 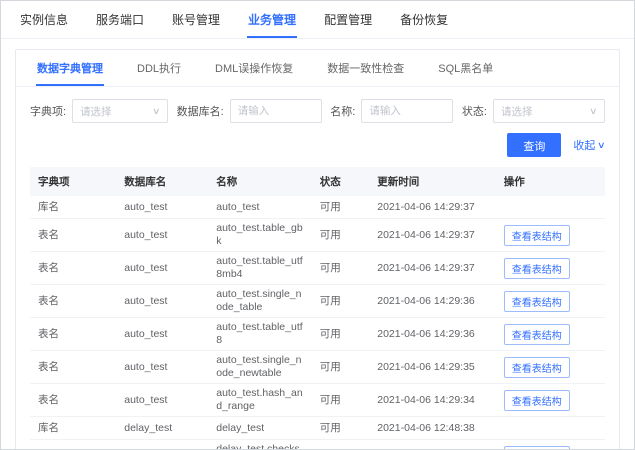 What do you see at coordinates (120, 111) in the screenshot?
I see `dict-item-select: 请选择 ∨` at bounding box center [120, 111].